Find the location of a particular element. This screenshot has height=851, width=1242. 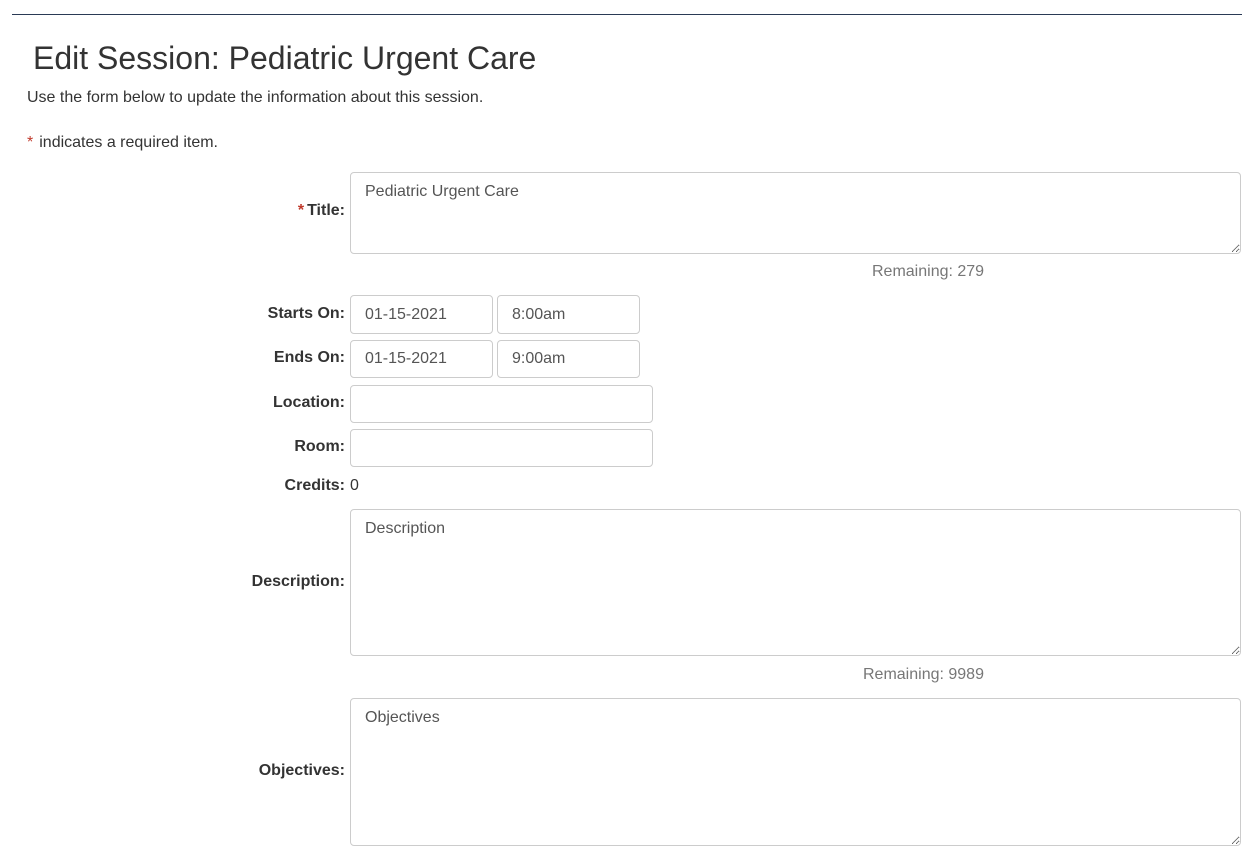

title-label: * Title: is located at coordinates (321, 211).